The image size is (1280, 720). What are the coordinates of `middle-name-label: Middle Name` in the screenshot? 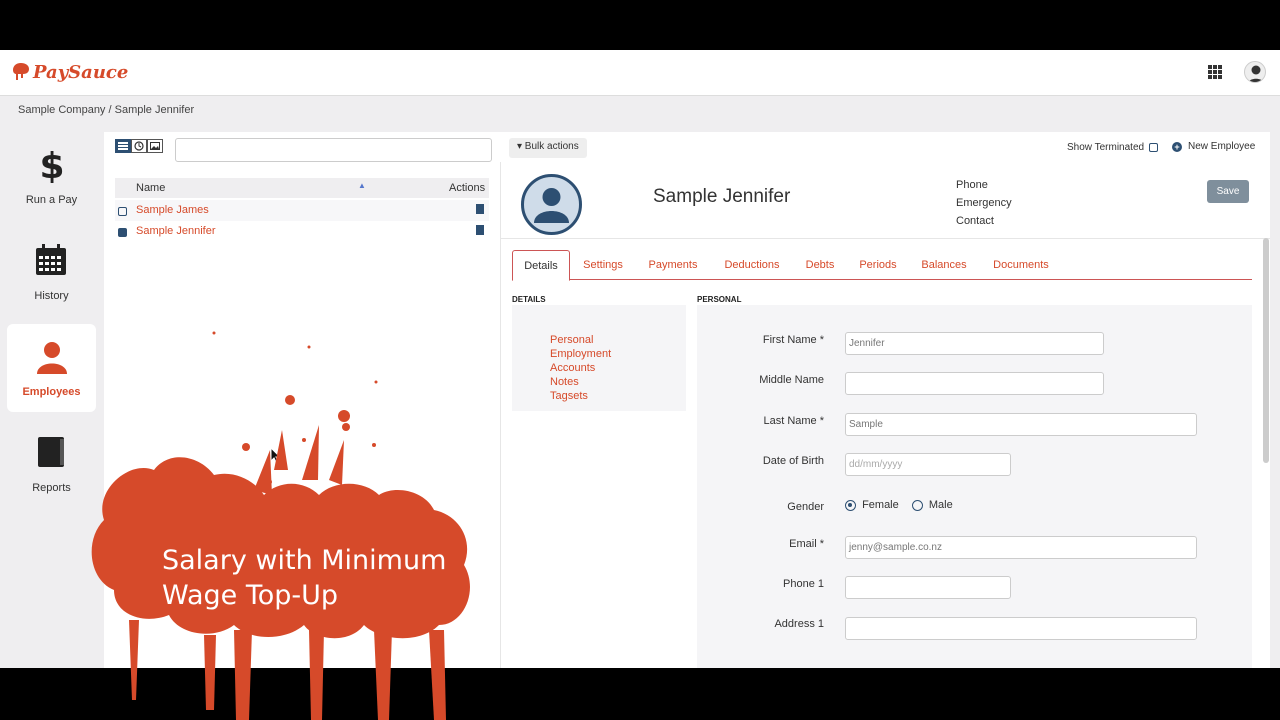 It's located at (791, 380).